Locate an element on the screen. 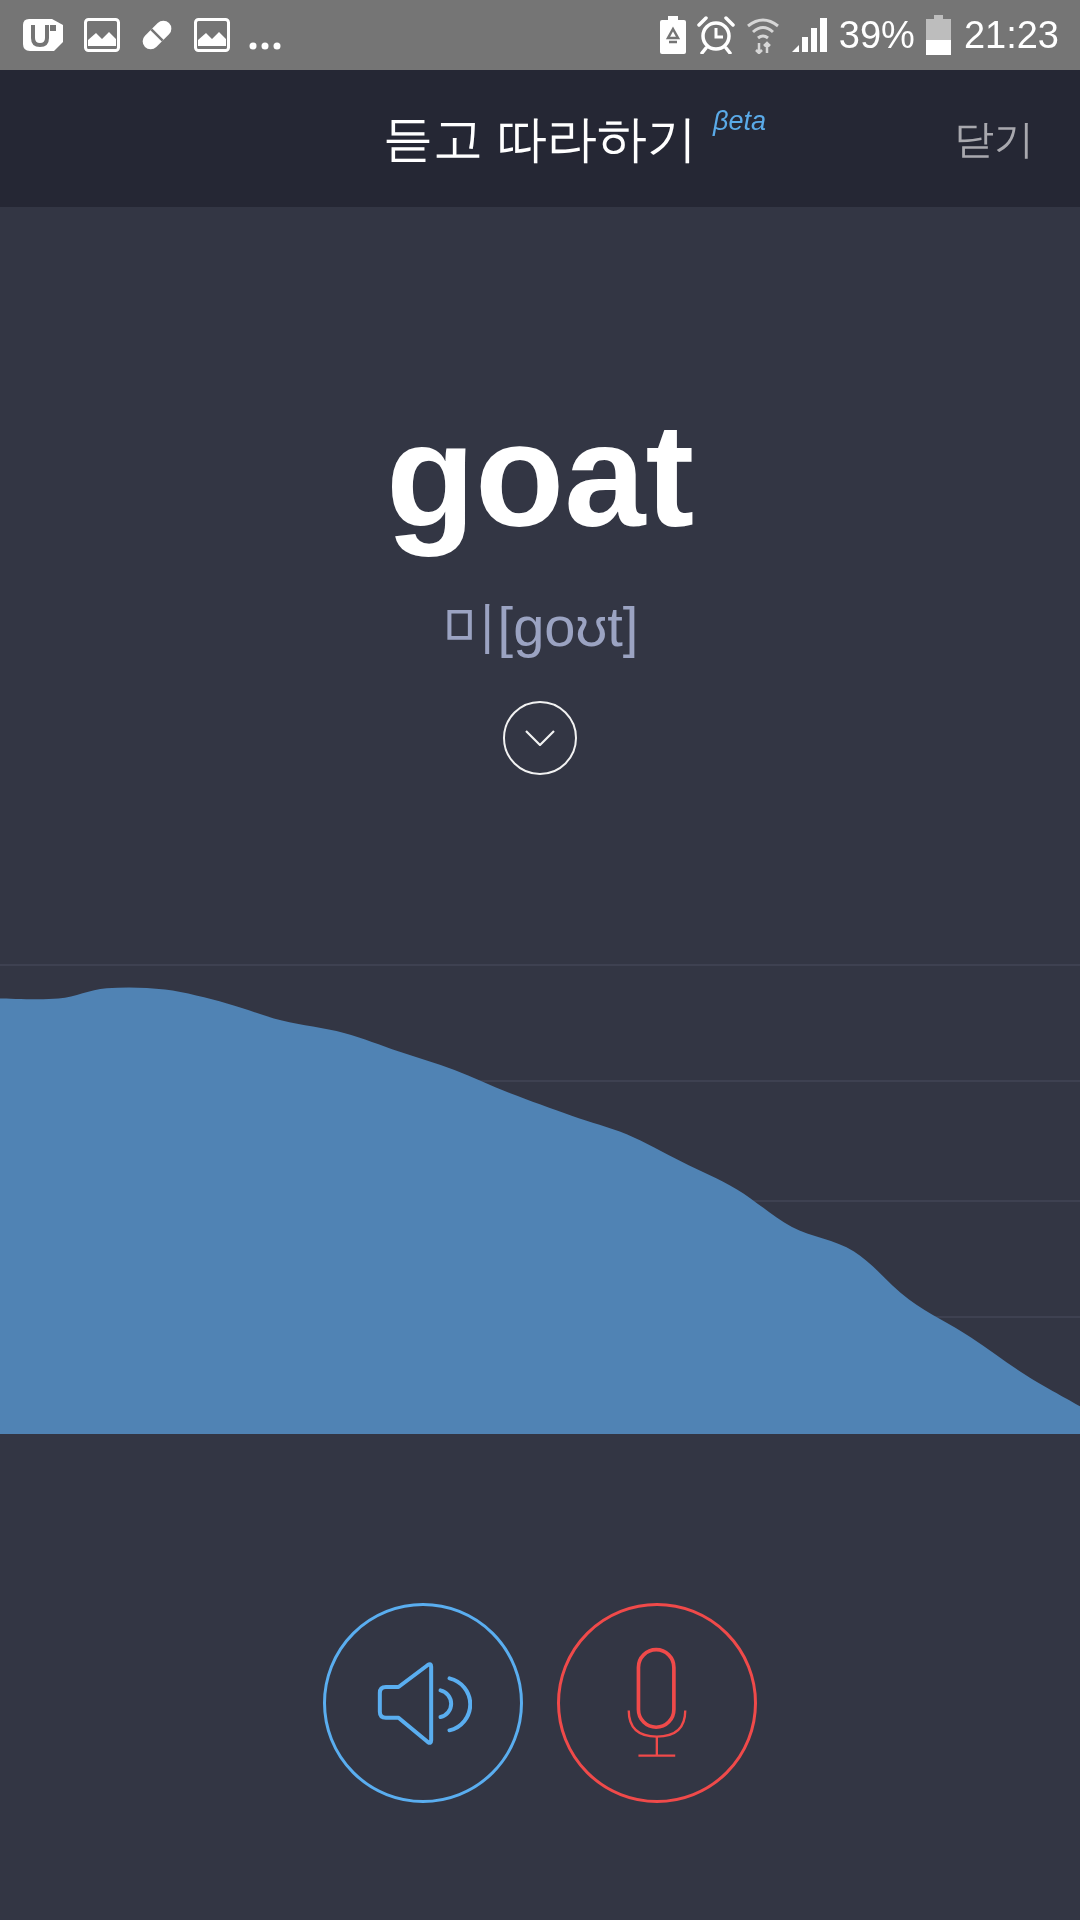 This screenshot has height=1920, width=1080. close-button: 닫기 is located at coordinates (994, 138).